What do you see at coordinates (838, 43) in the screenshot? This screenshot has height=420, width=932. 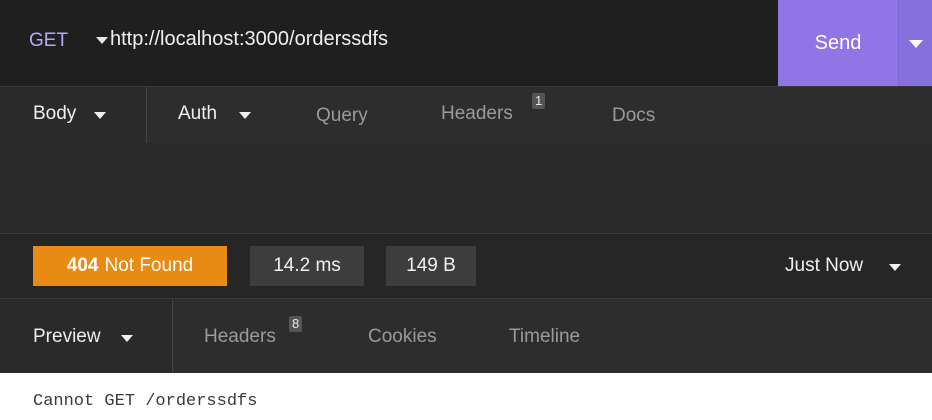 I see `send-button: Send` at bounding box center [838, 43].